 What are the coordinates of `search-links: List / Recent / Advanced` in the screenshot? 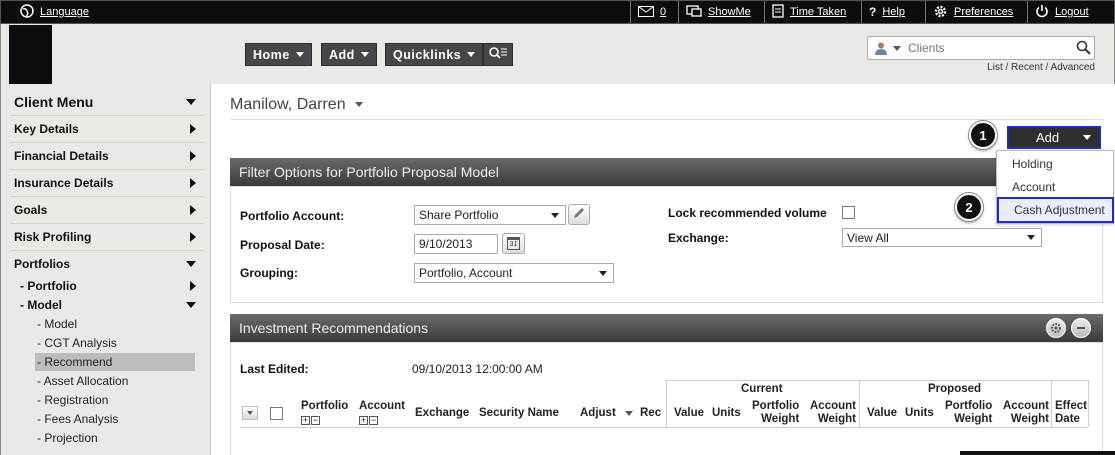 It's located at (1027, 67).